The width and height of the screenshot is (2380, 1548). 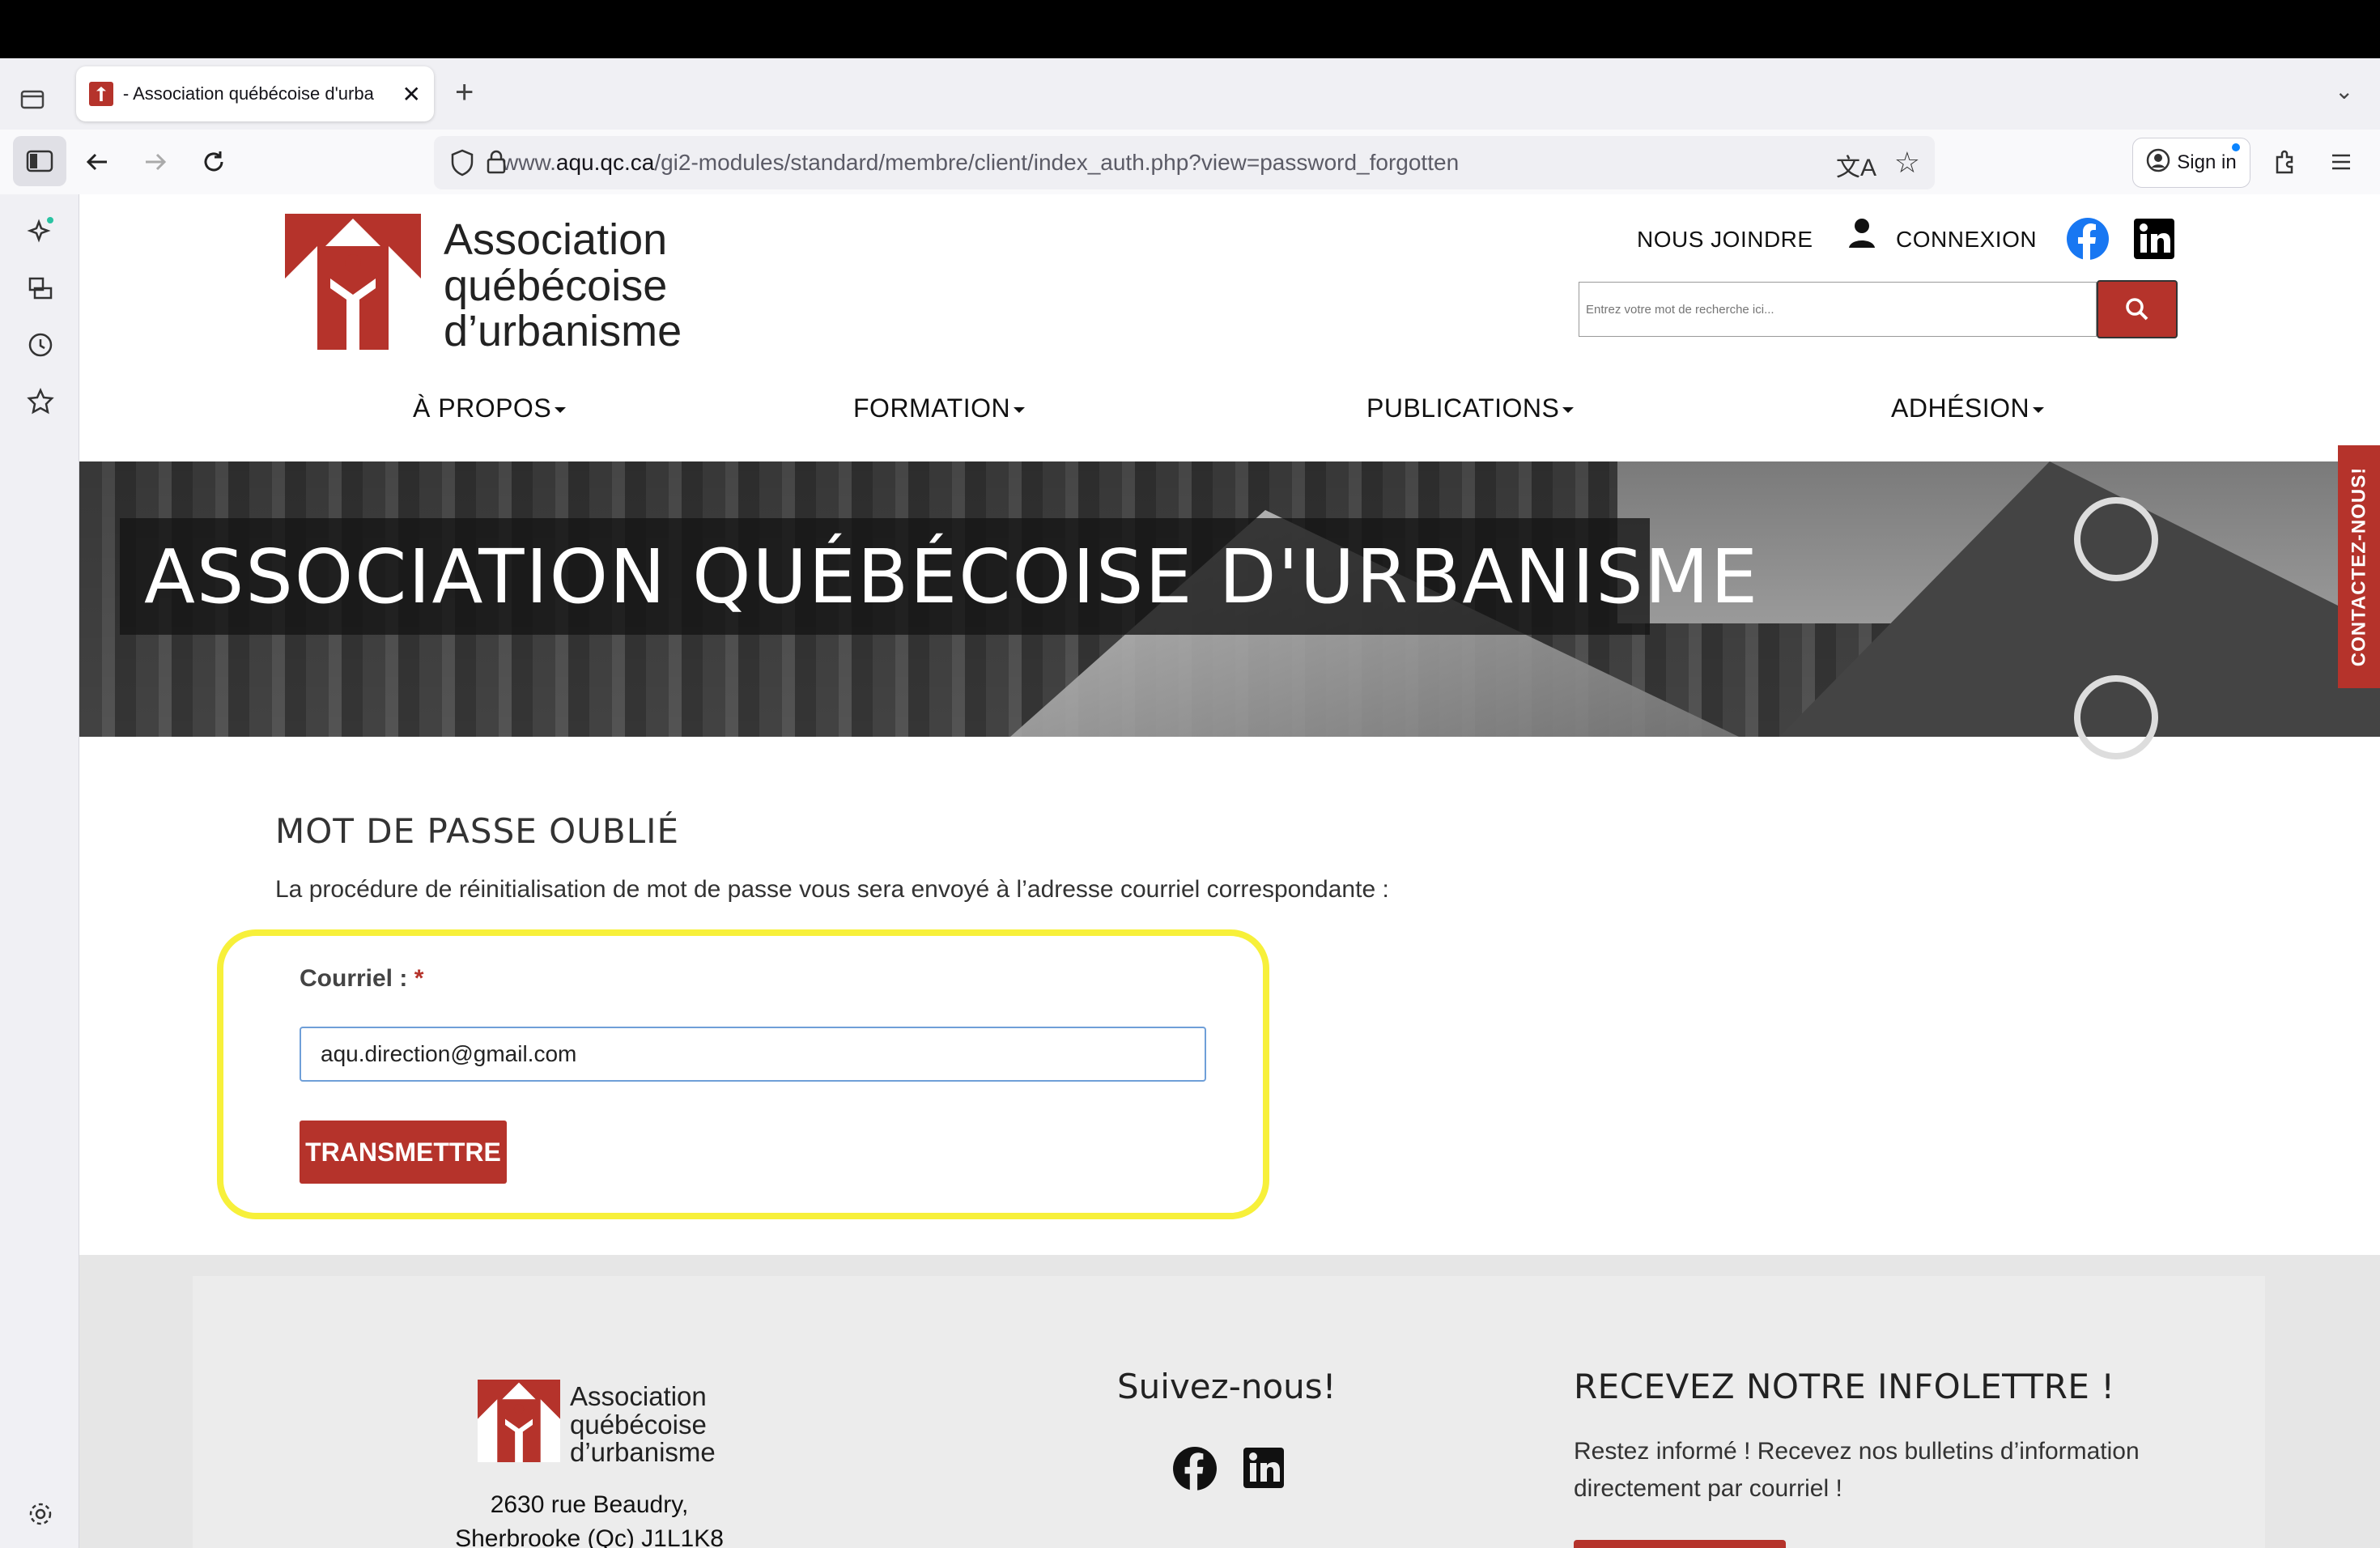 What do you see at coordinates (638, 1396) in the screenshot?
I see `footer-logo-line-1: Association` at bounding box center [638, 1396].